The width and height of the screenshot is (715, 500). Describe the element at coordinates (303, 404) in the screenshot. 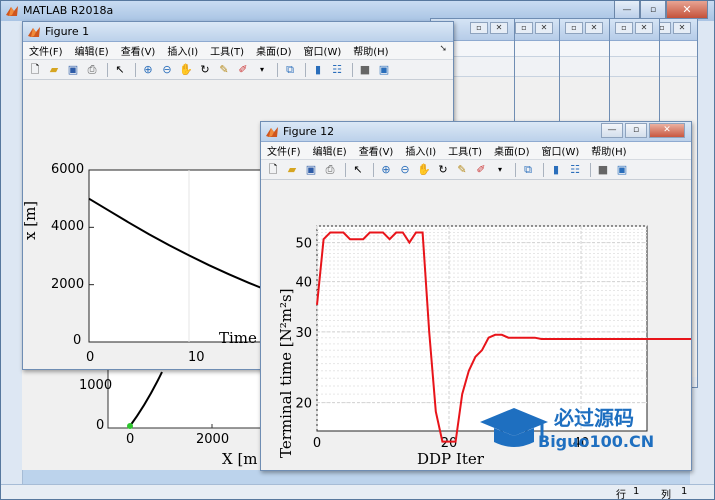

I see `fig12-ytick-label: 20` at that location.